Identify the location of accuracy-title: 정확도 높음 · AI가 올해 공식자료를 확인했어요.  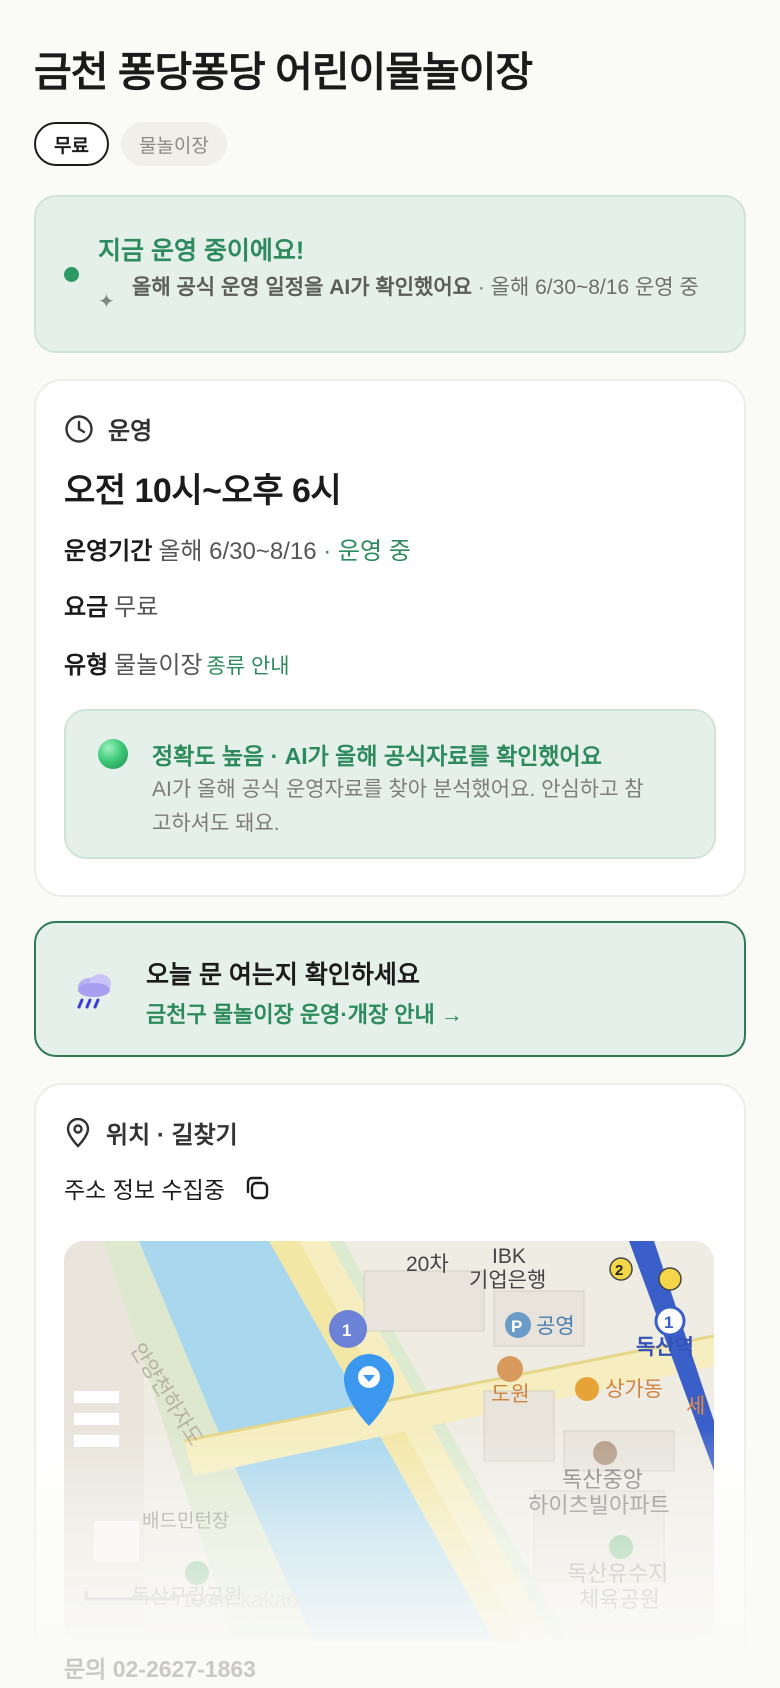
(377, 756).